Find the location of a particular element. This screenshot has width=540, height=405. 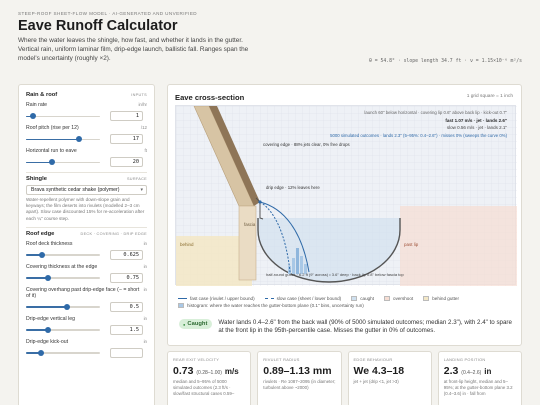

field-label: Rain rate is located at coordinates (37, 105).